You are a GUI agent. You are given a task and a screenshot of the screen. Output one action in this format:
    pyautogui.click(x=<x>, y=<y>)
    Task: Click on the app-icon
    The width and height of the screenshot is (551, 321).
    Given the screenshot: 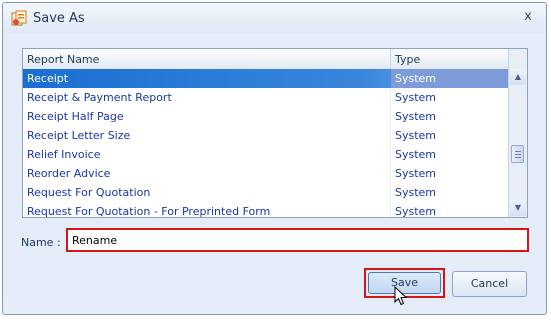 What is the action you would take?
    pyautogui.click(x=19, y=18)
    